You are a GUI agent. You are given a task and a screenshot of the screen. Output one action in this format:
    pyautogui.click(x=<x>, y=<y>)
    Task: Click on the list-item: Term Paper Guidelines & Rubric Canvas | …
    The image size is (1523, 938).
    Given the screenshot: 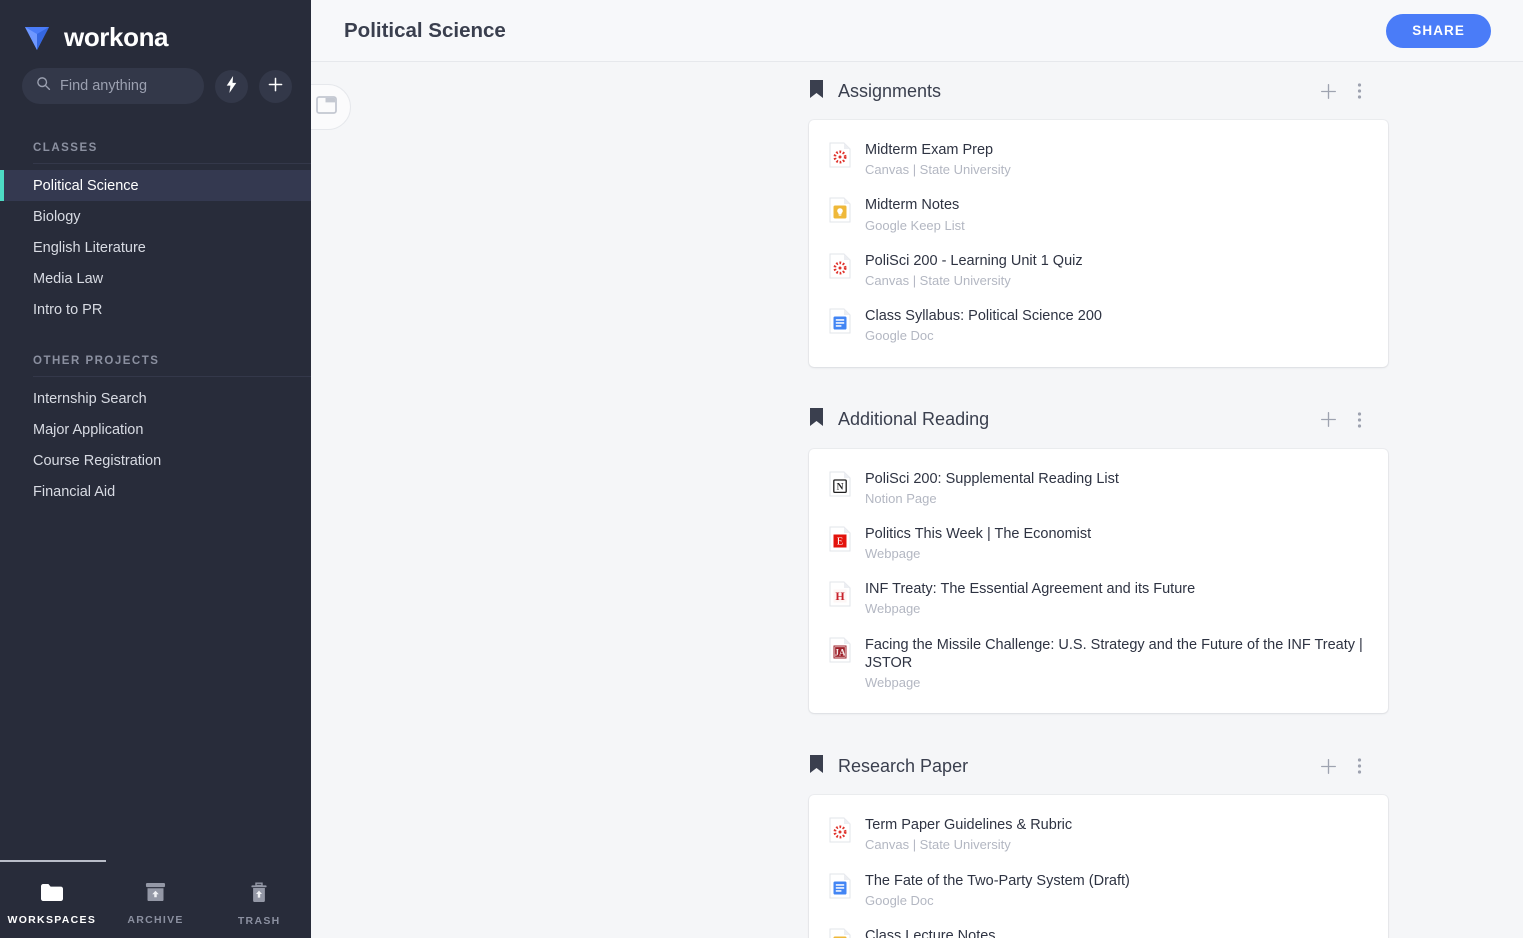 What is the action you would take?
    pyautogui.click(x=1098, y=834)
    